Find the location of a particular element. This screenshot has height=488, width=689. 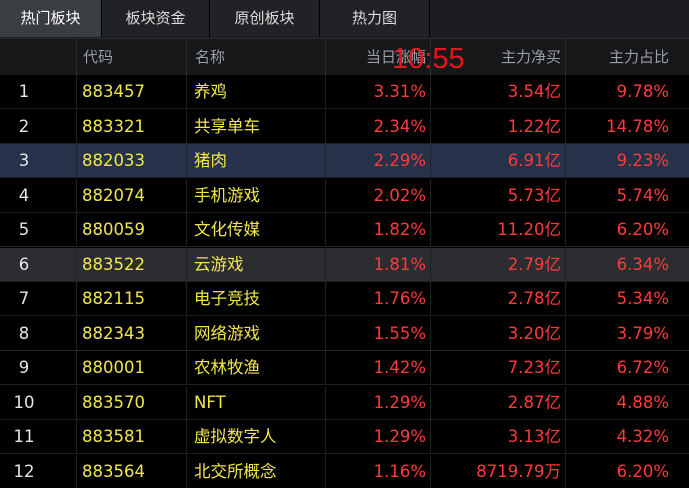

sector-code: 883457 is located at coordinates (113, 91).